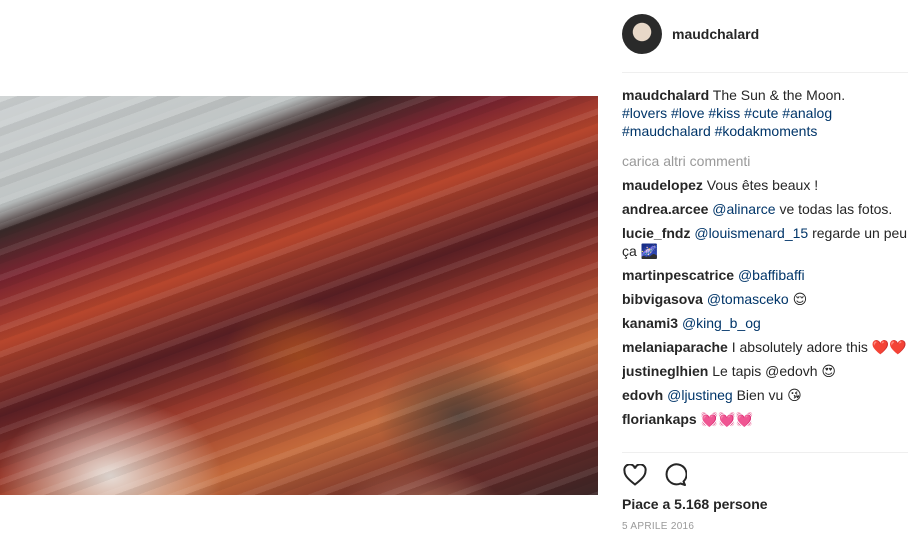 The width and height of the screenshot is (915, 541). I want to click on comment-text: I absolutely adore this ❤️❤️, so click(819, 347).